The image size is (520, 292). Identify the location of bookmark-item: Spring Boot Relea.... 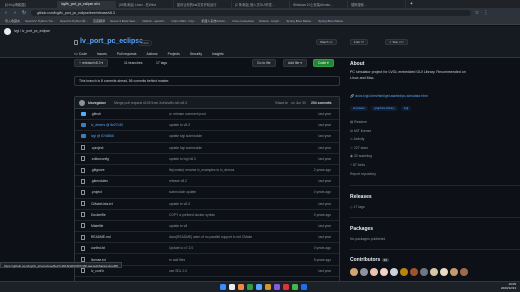
(331, 21).